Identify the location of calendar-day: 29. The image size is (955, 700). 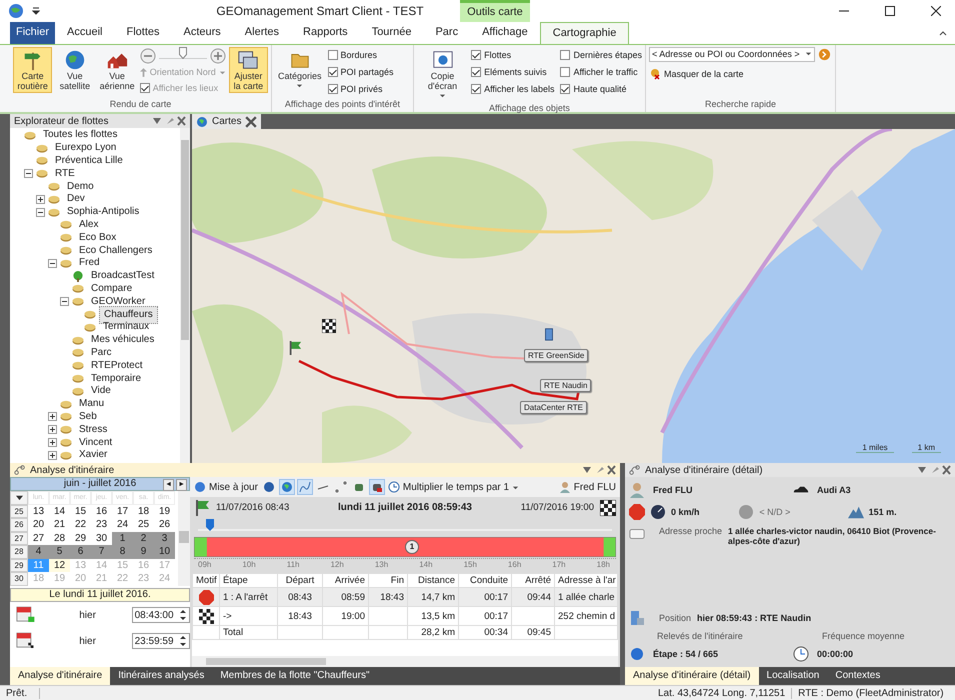
(80, 538).